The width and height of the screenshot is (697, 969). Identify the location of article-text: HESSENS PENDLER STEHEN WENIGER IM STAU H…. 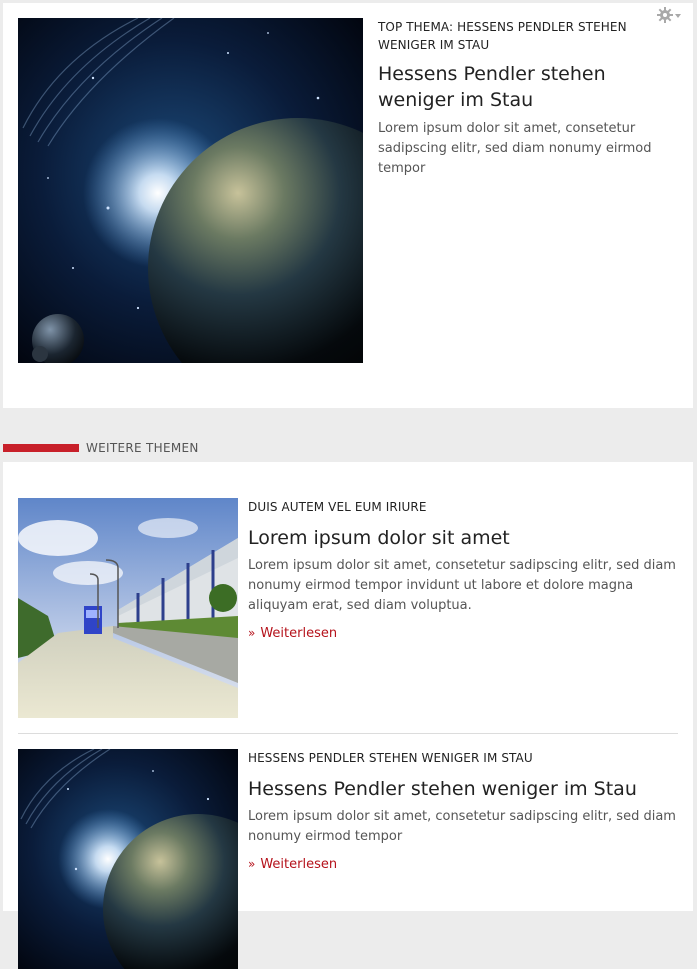
(464, 811).